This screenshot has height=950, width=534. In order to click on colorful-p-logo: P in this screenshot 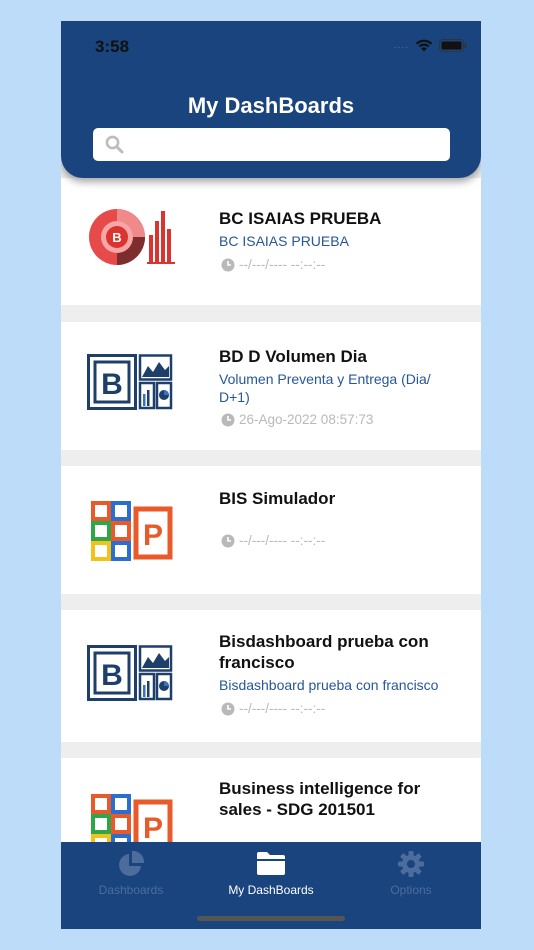, I will do `click(132, 531)`.